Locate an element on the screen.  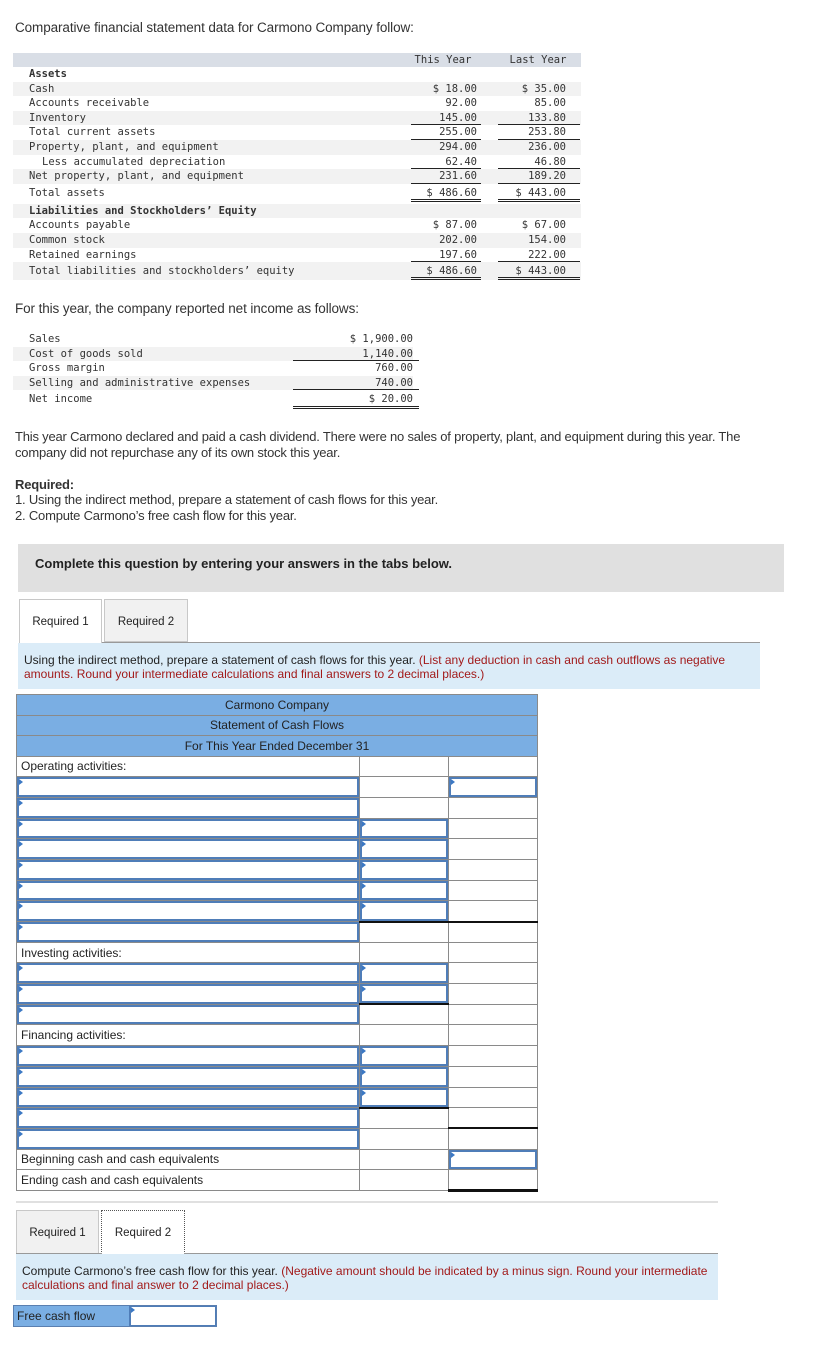
table-row: Cash $ 18.00 $ 35.00 is located at coordinates (297, 89).